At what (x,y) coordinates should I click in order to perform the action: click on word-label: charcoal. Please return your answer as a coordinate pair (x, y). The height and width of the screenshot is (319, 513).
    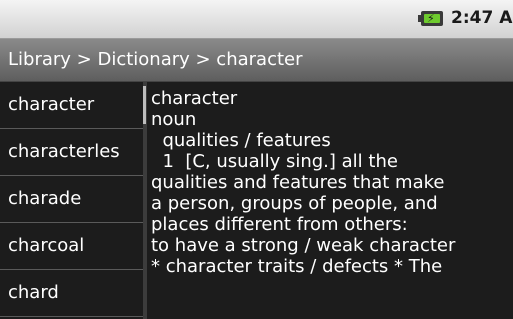
    Looking at the image, I should click on (46, 245).